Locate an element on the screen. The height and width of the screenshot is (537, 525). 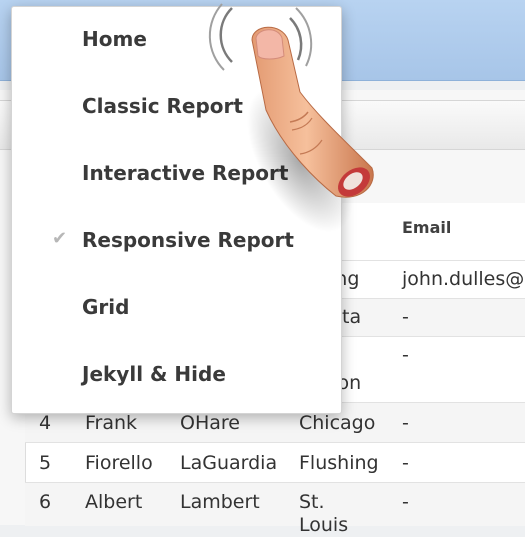
menu-item-label: Responsive Report is located at coordinates (188, 240).